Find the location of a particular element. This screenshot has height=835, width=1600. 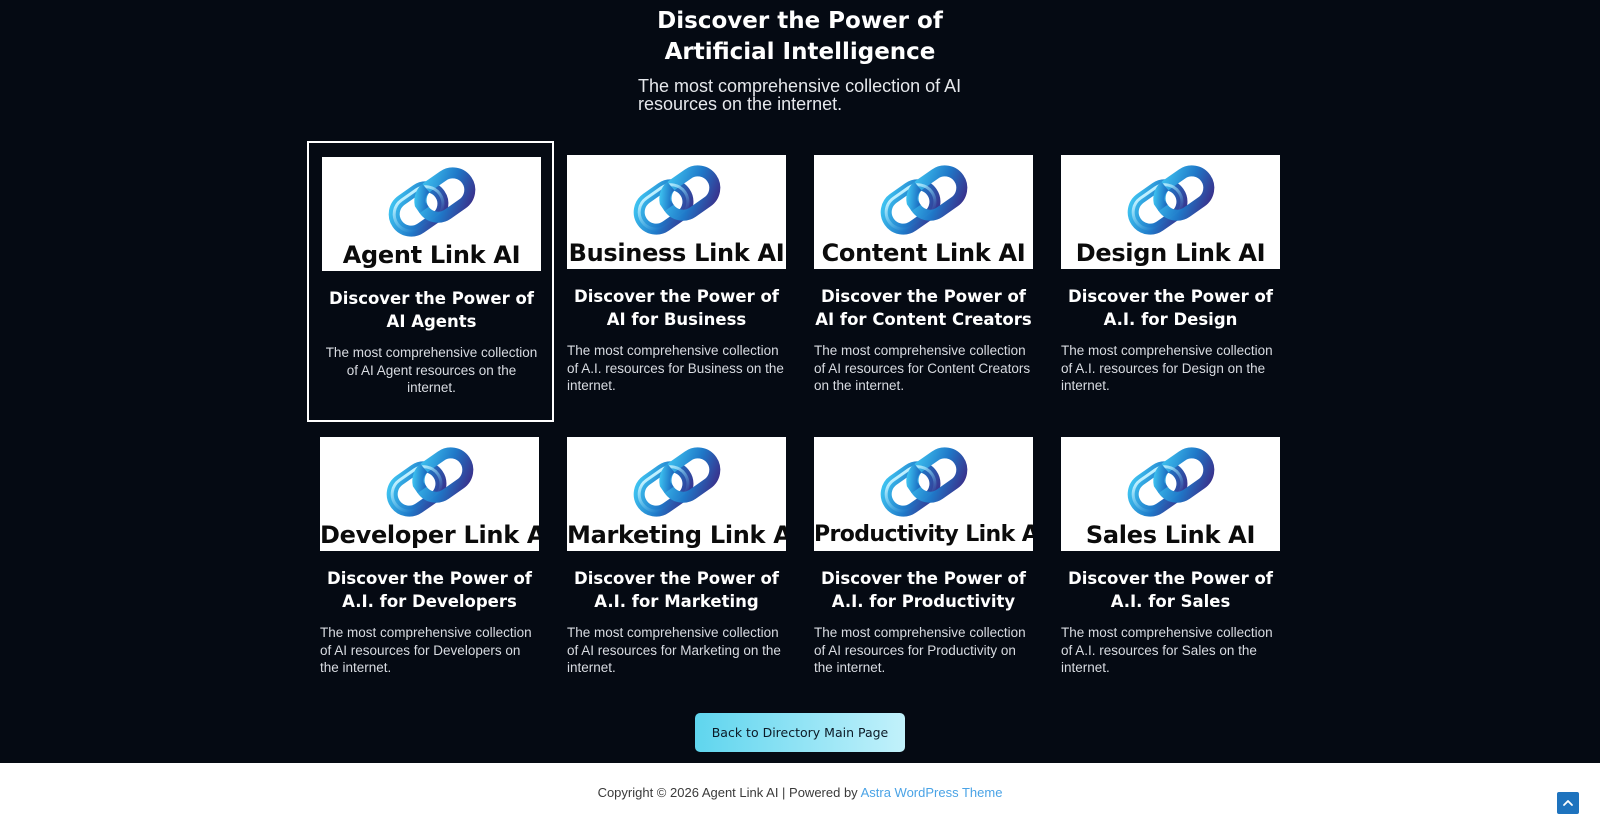

card-title: Discover the Power of A.I. for Sales is located at coordinates (1170, 590).